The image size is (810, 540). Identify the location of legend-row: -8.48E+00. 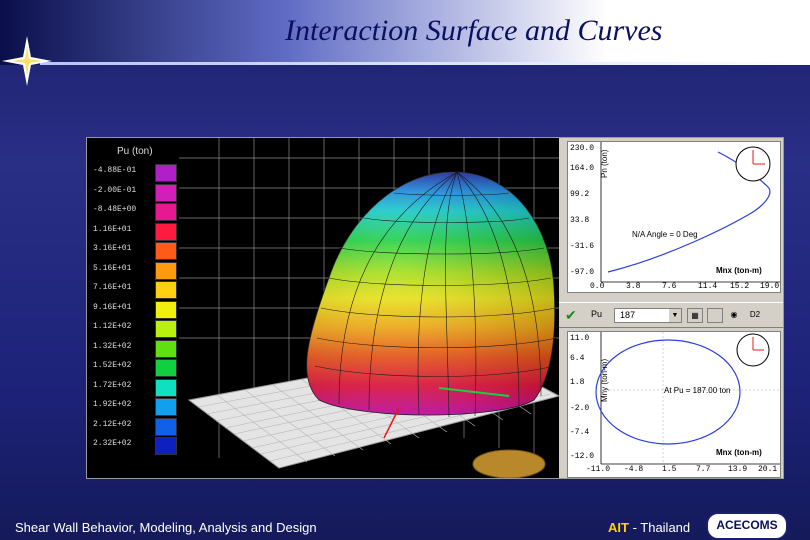
(136, 212).